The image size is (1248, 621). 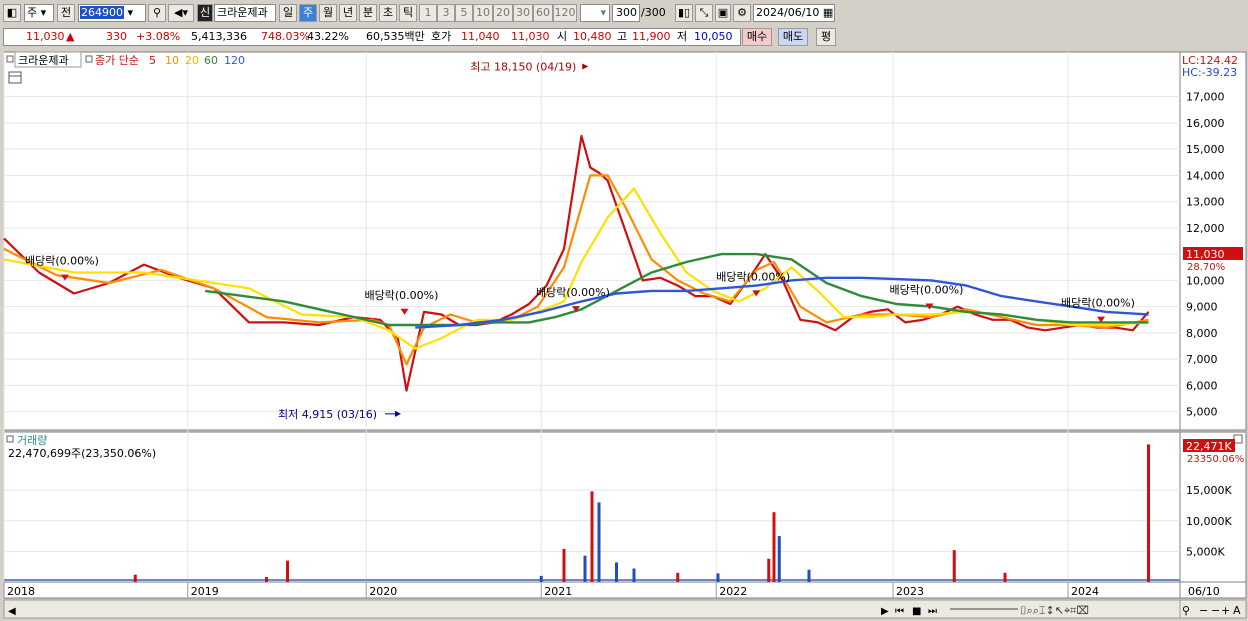 I want to click on volume-value-text: 22,470,699주(23,350.06%), so click(x=82, y=453).